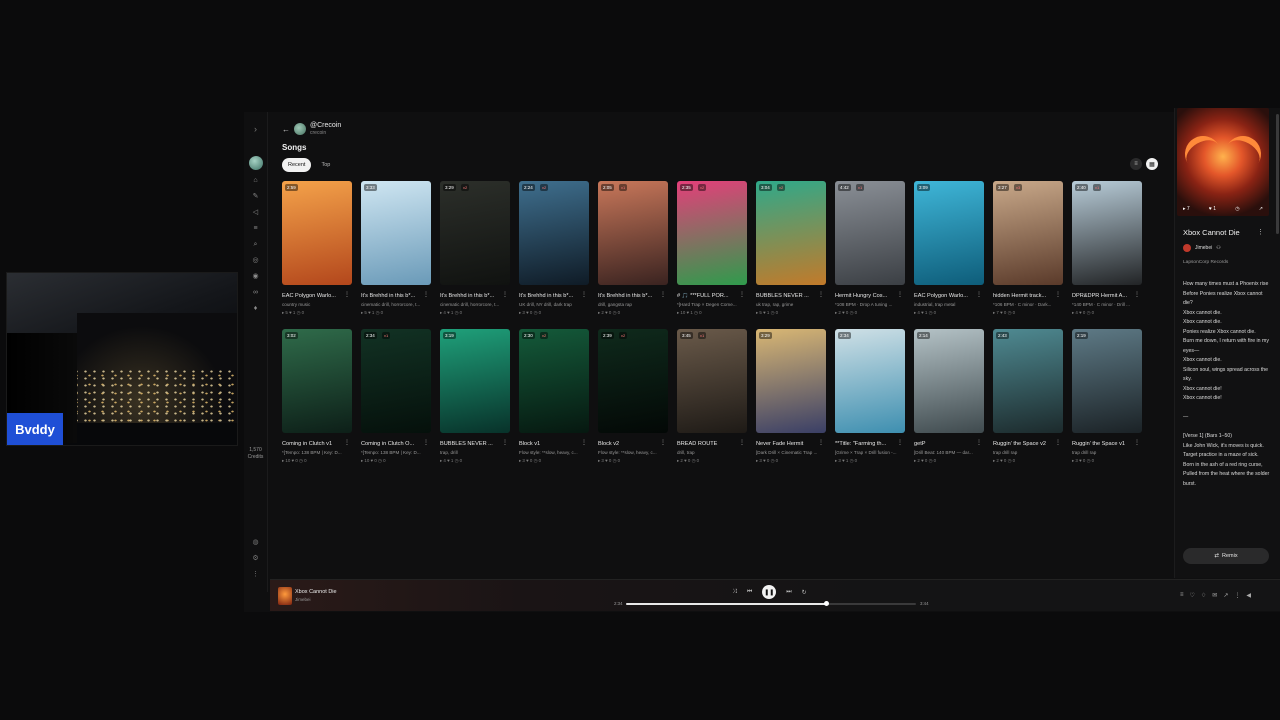  What do you see at coordinates (475, 381) in the screenshot?
I see `song-thumbnail: 3:19` at bounding box center [475, 381].